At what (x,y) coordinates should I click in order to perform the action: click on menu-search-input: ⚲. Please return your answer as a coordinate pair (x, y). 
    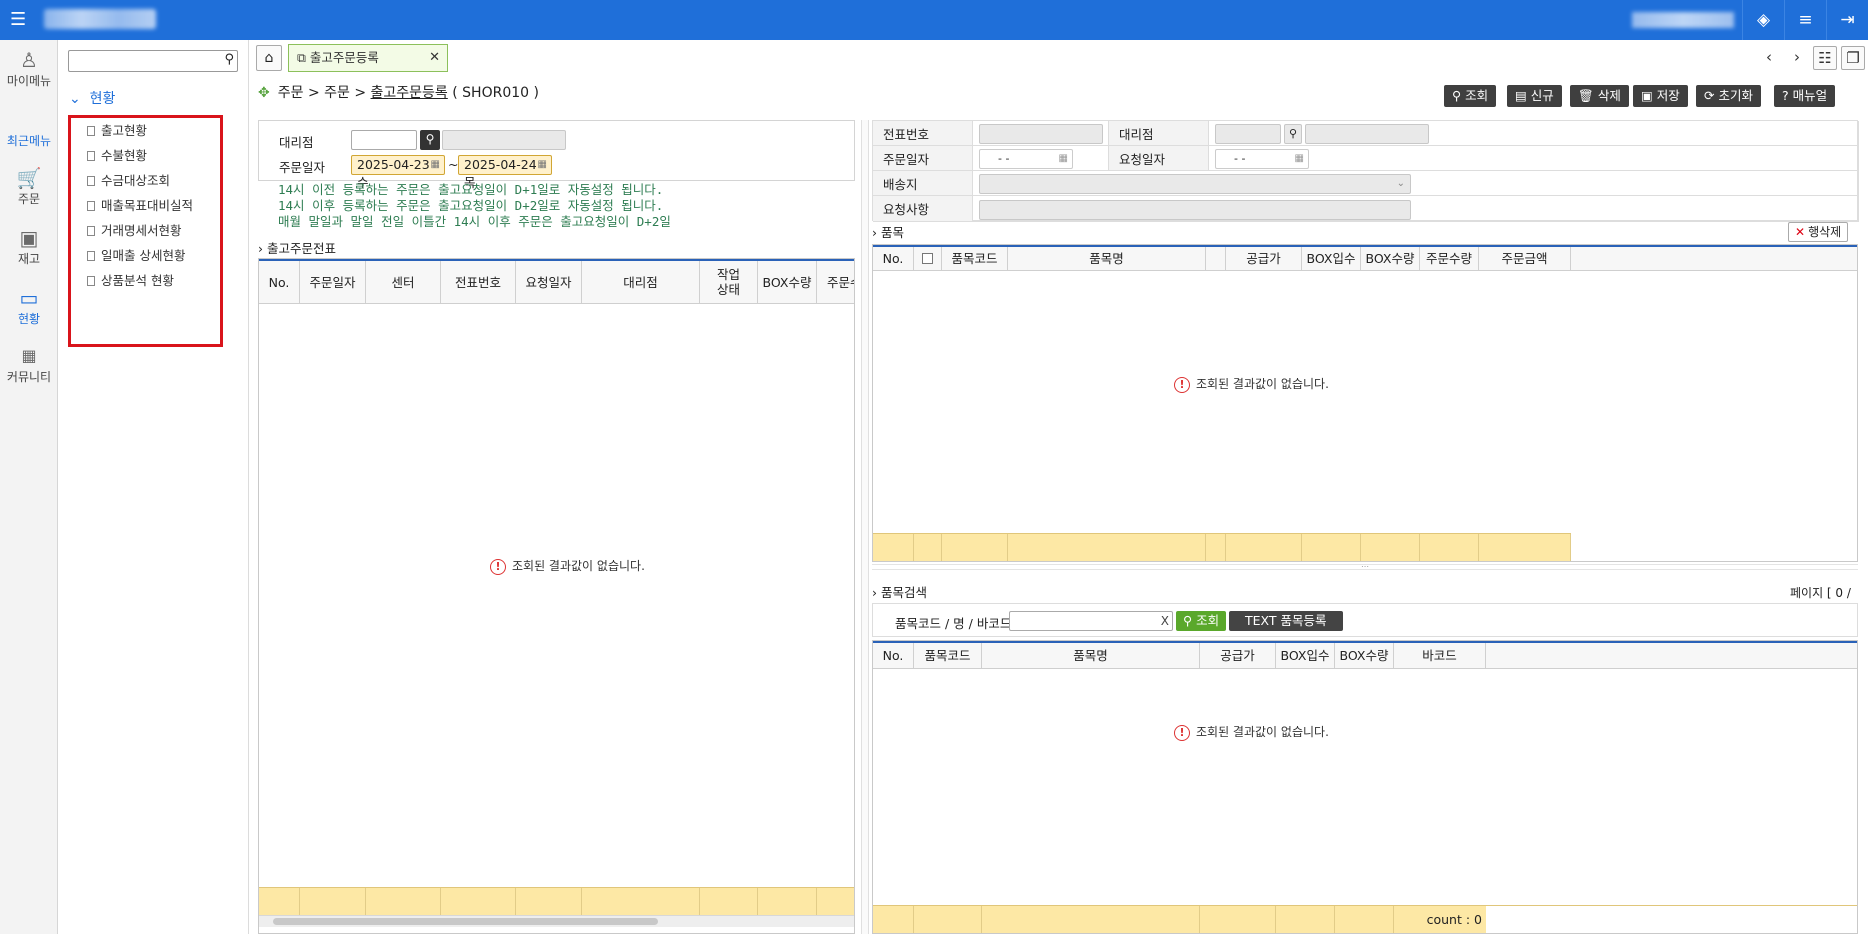
    Looking at the image, I should click on (153, 61).